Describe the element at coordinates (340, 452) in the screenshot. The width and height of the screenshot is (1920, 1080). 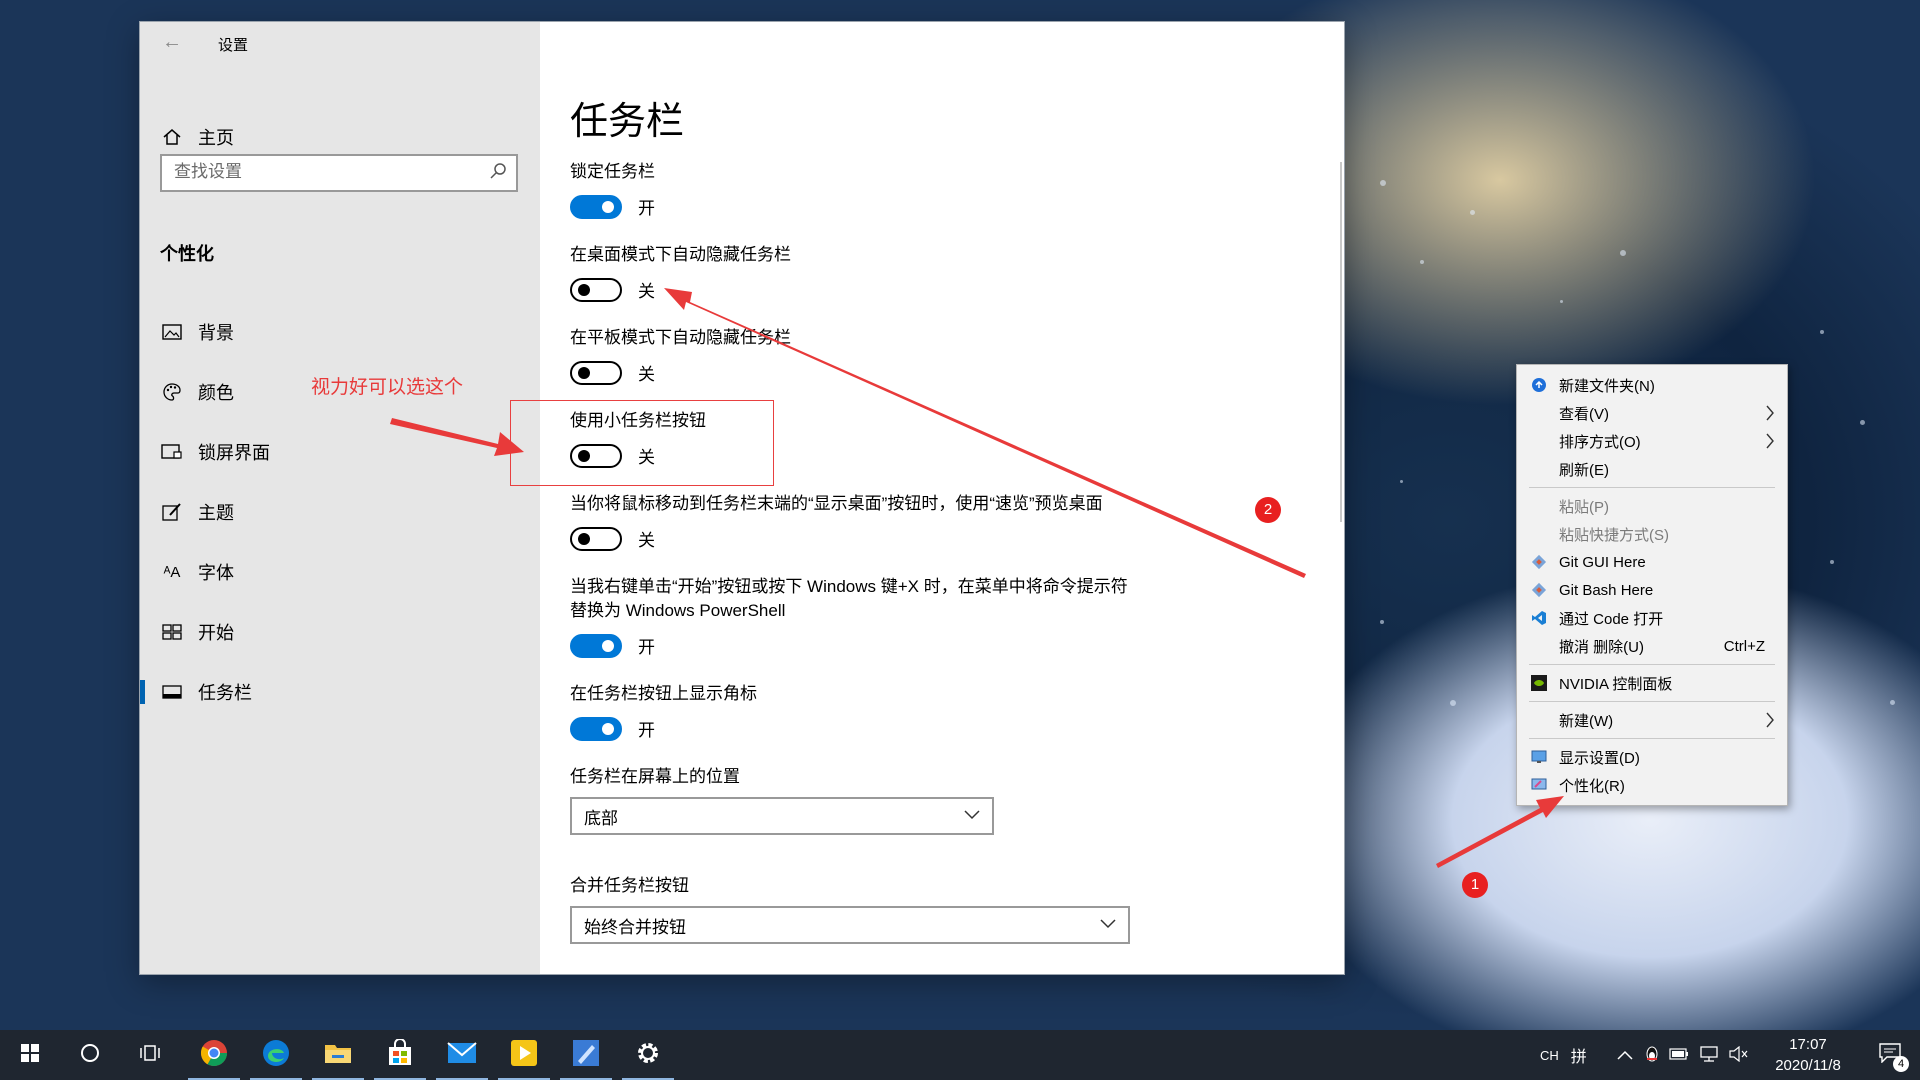
I see `sidebar-item-lock-screen: 锁屏界面` at that location.